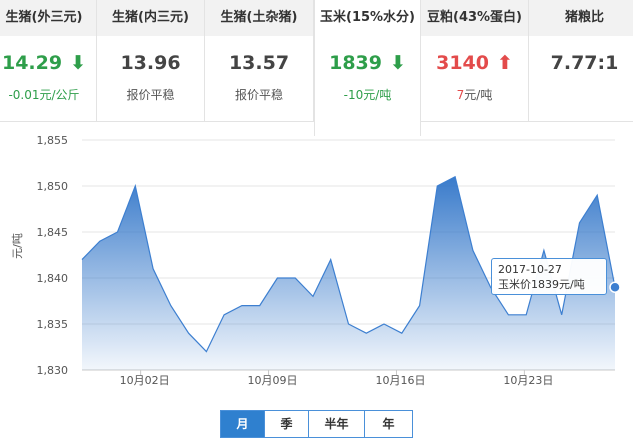 Image resolution: width=633 pixels, height=439 pixels. I want to click on x-tick-label: 10月16日, so click(400, 380).